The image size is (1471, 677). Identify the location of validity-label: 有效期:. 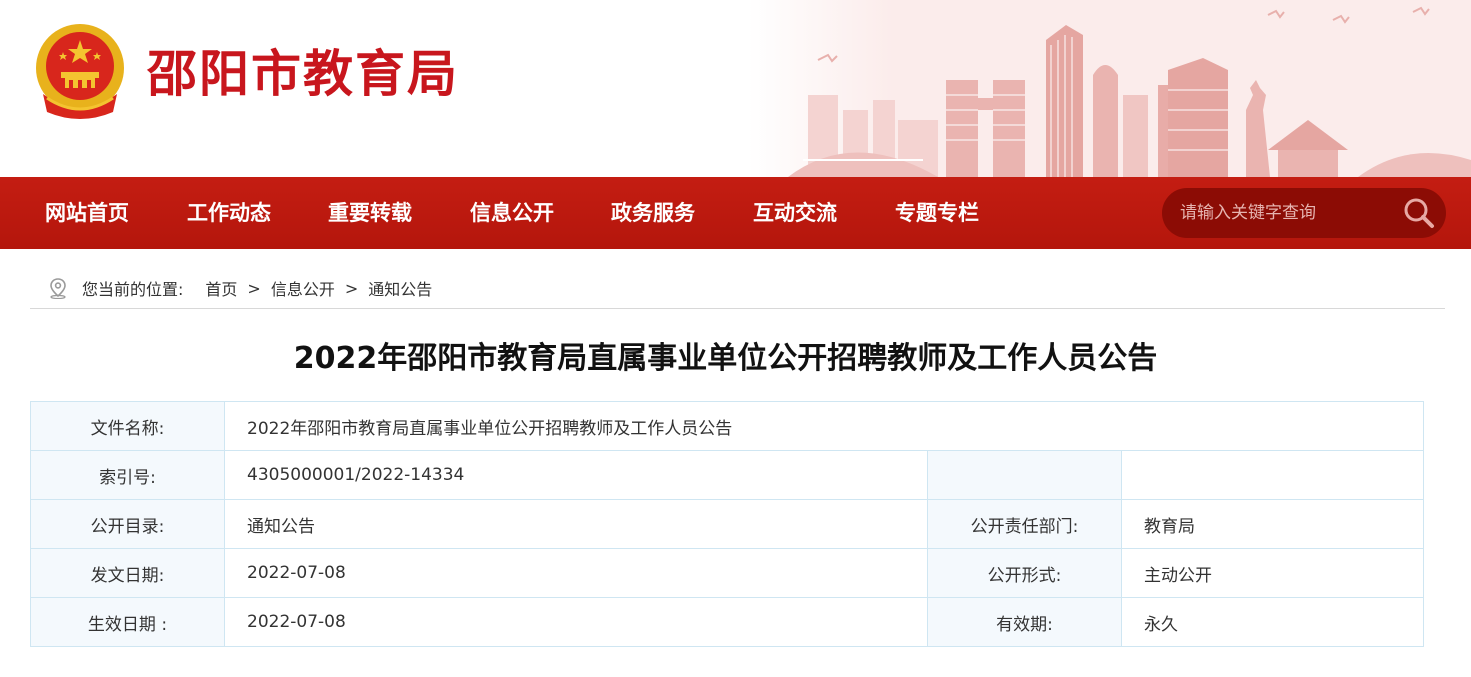
(1024, 622).